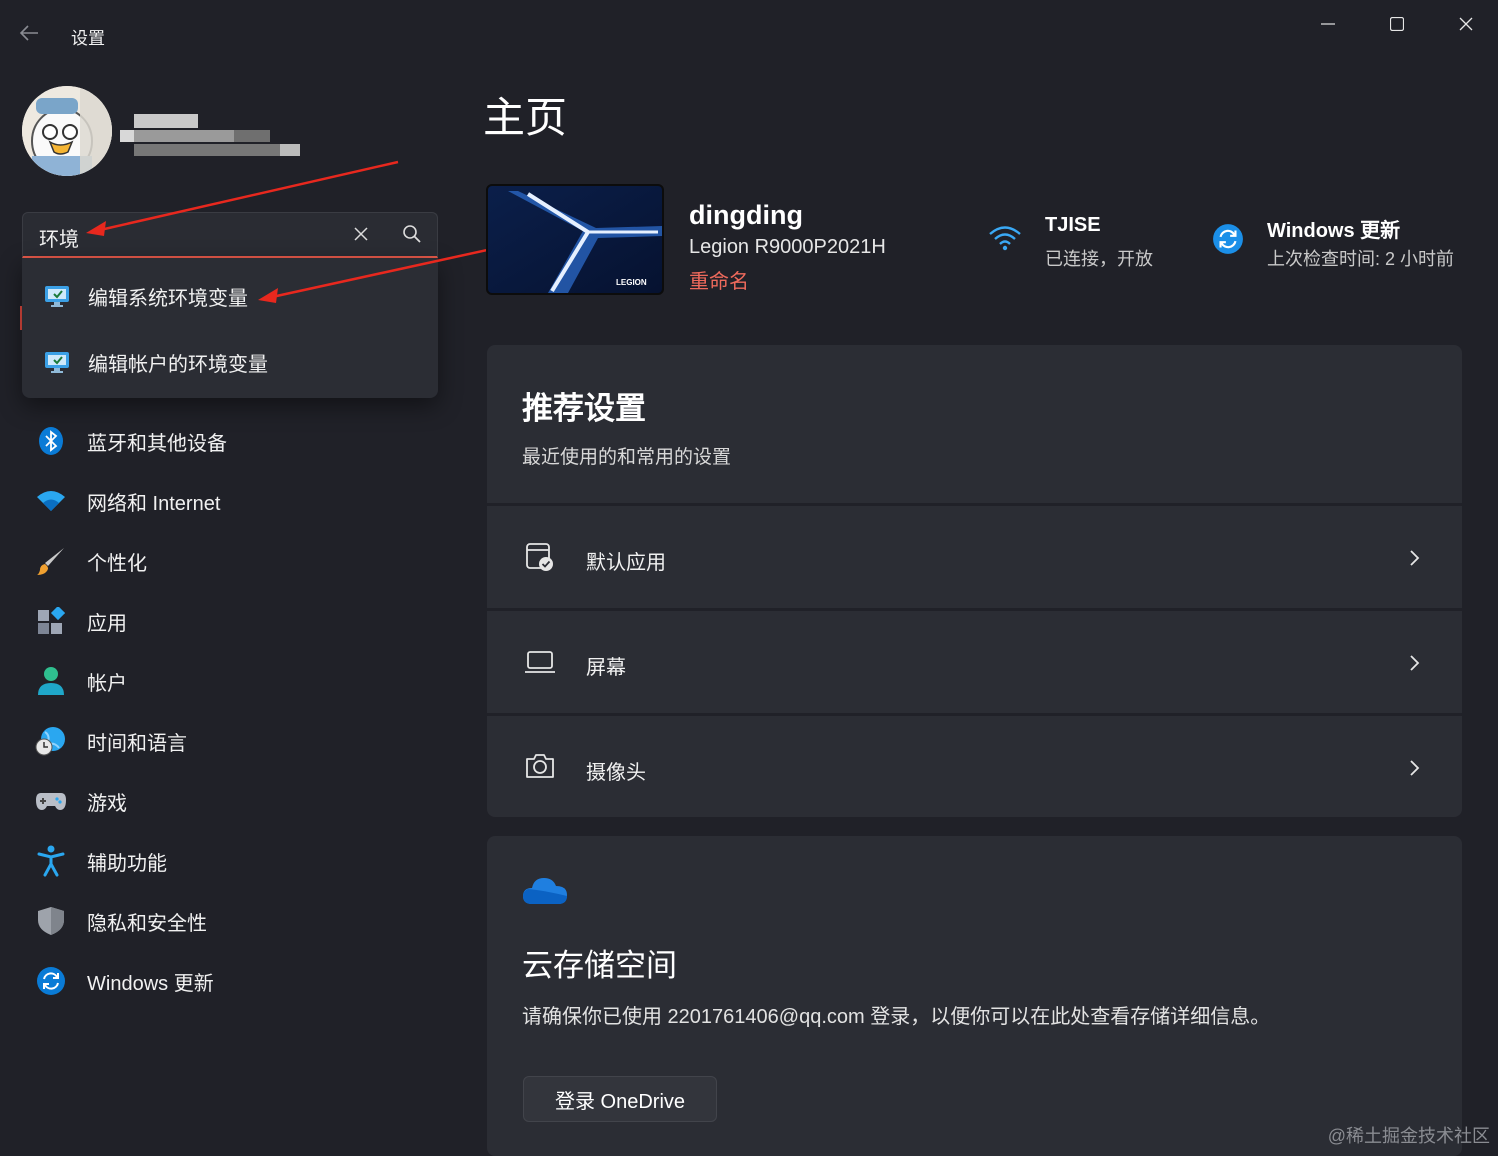 This screenshot has width=1498, height=1156. Describe the element at coordinates (127, 863) in the screenshot. I see `sidebar-item-label: 辅助功能` at that location.